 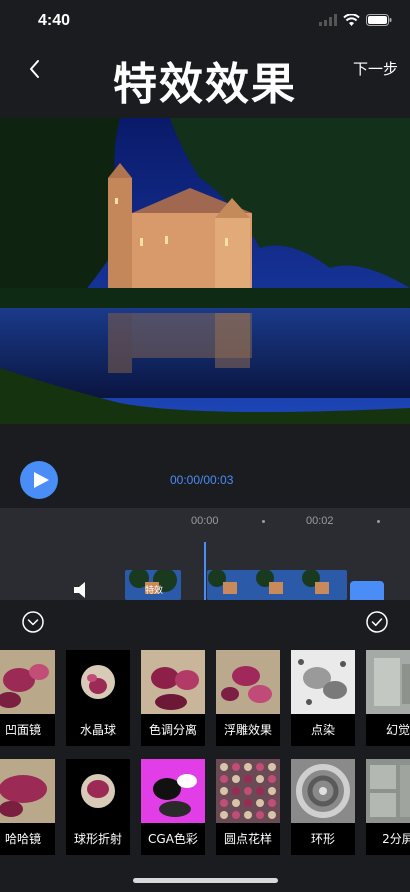 What do you see at coordinates (97, 730) in the screenshot?
I see `effect-label: 水晶球` at bounding box center [97, 730].